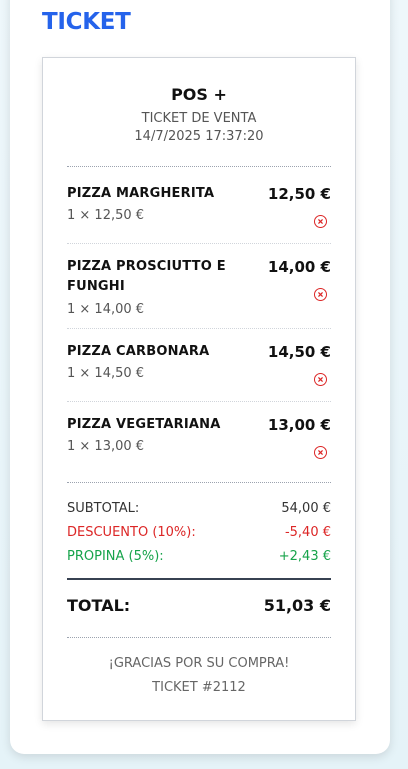 The width and height of the screenshot is (408, 769). What do you see at coordinates (199, 663) in the screenshot?
I see `thank-you-message: ¡GRACIAS POR SU COMPRA!` at bounding box center [199, 663].